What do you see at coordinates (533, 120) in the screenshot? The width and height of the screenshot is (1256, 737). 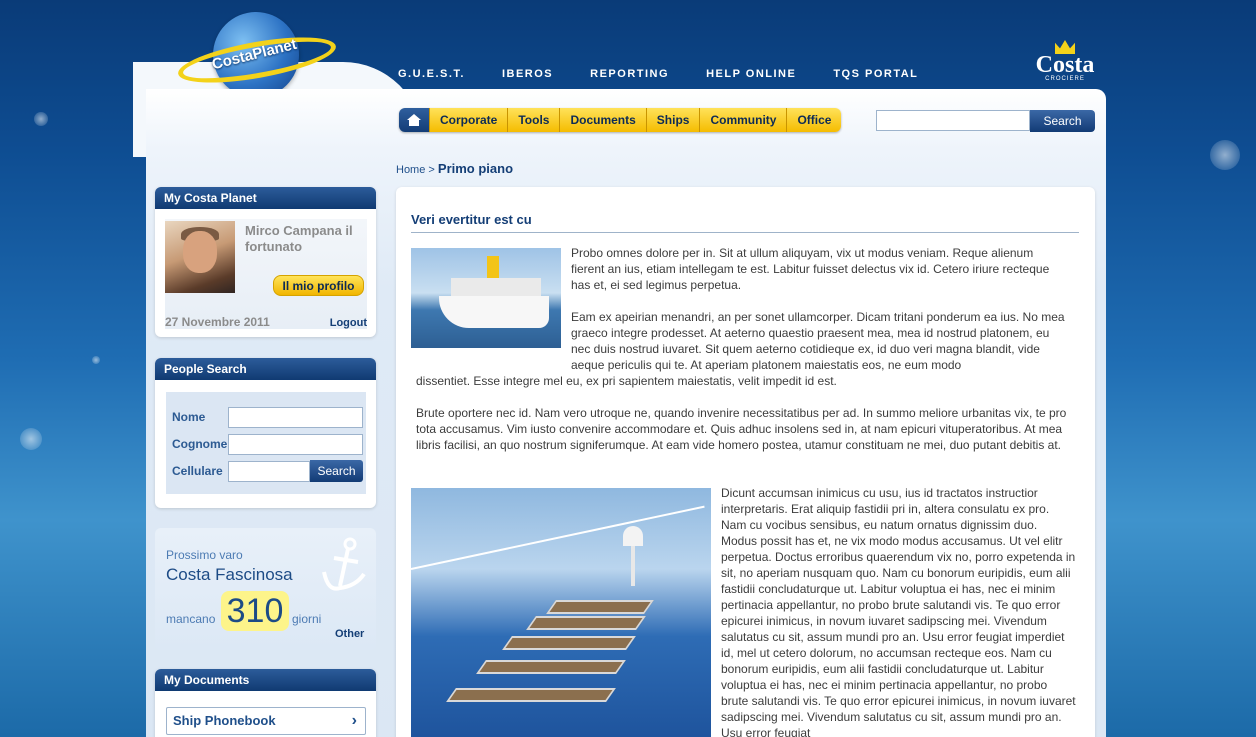 I see `menu-item-tools: Tools` at bounding box center [533, 120].